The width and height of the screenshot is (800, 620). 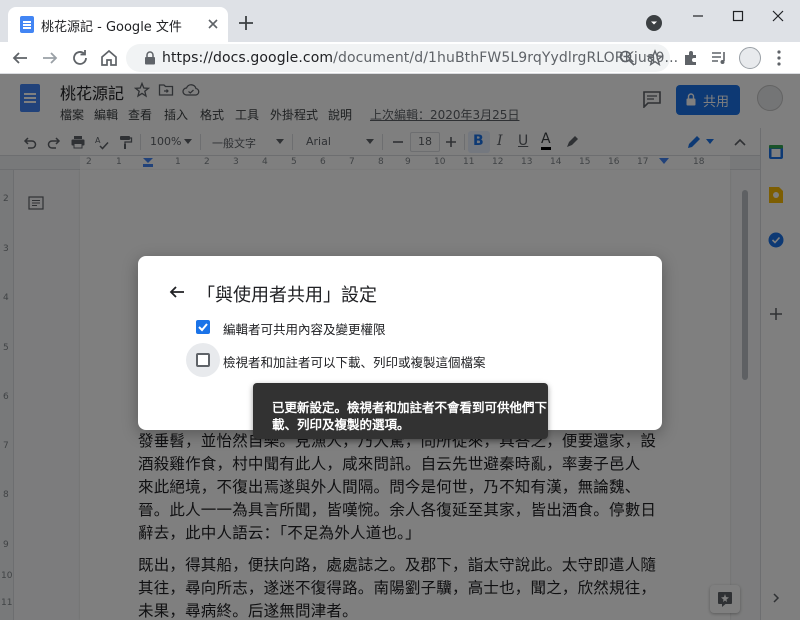 I want to click on browser-tab: 桃花源記 - Google 文件, so click(x=118, y=24).